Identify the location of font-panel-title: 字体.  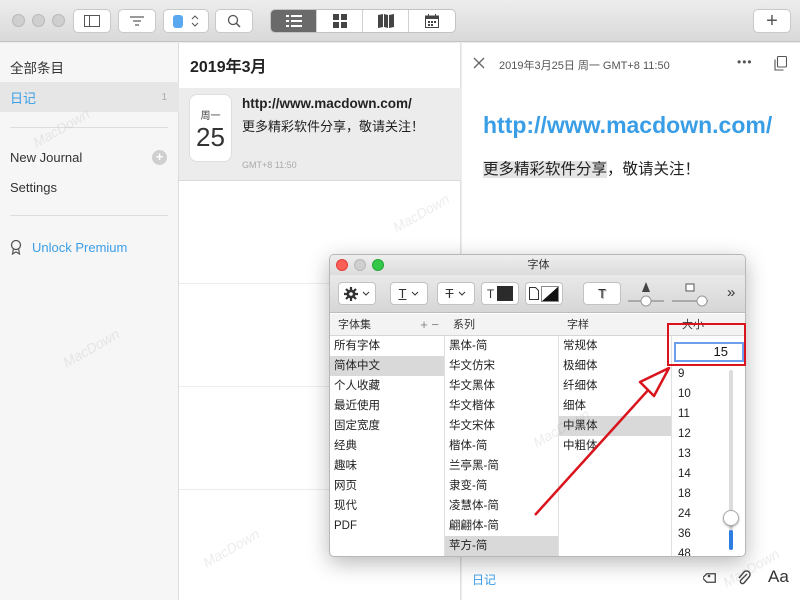
(537, 265).